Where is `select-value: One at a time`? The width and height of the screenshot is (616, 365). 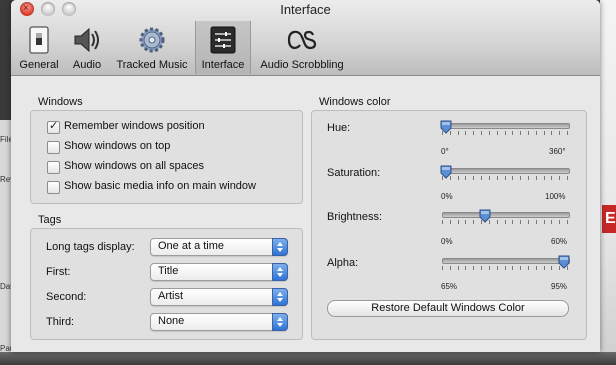 select-value: One at a time is located at coordinates (191, 246).